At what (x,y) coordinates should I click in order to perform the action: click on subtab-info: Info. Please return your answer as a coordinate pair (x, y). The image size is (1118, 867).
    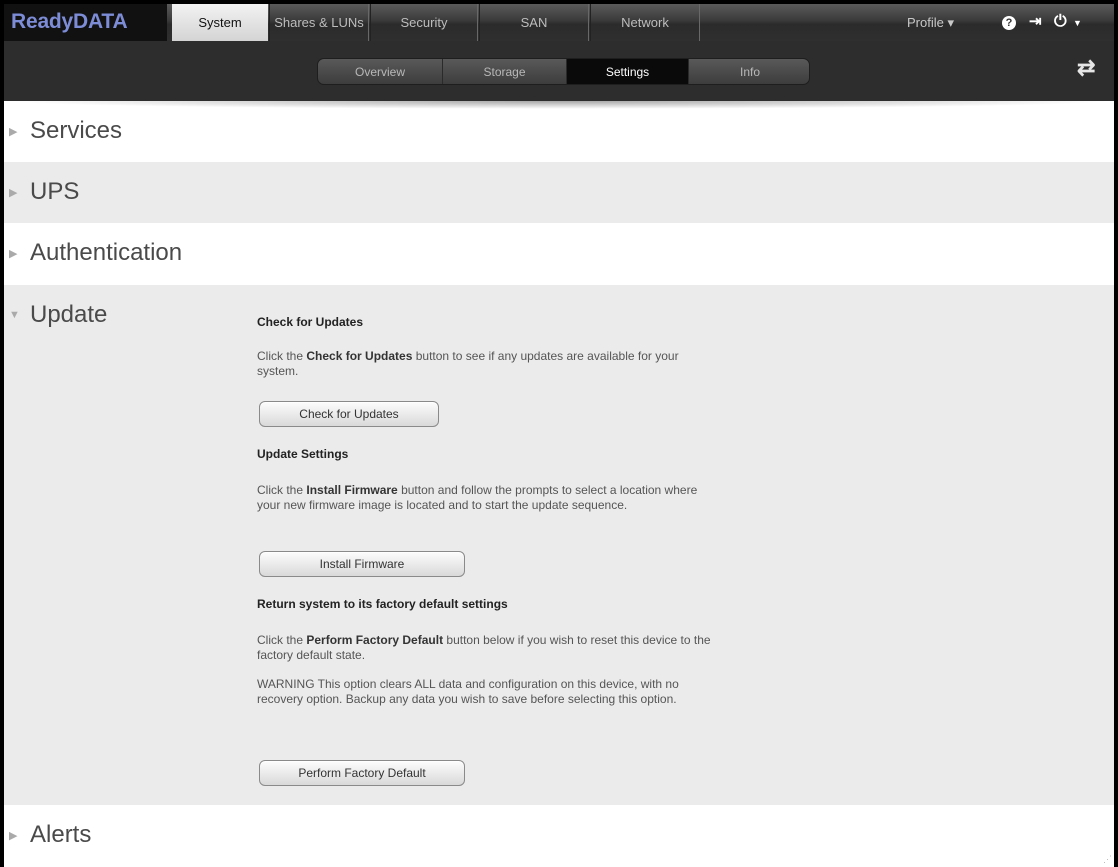
    Looking at the image, I should click on (749, 71).